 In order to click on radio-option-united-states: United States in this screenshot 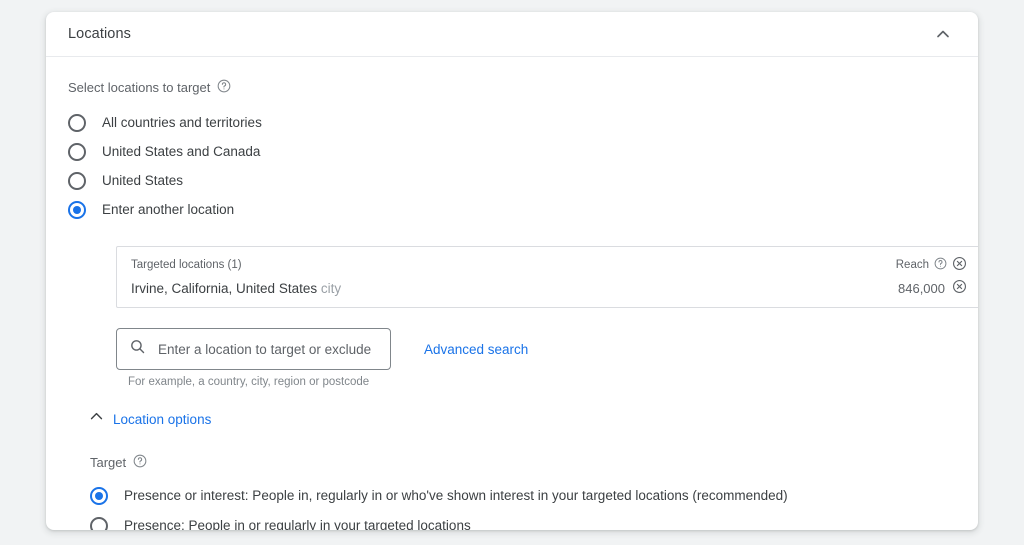, I will do `click(512, 180)`.